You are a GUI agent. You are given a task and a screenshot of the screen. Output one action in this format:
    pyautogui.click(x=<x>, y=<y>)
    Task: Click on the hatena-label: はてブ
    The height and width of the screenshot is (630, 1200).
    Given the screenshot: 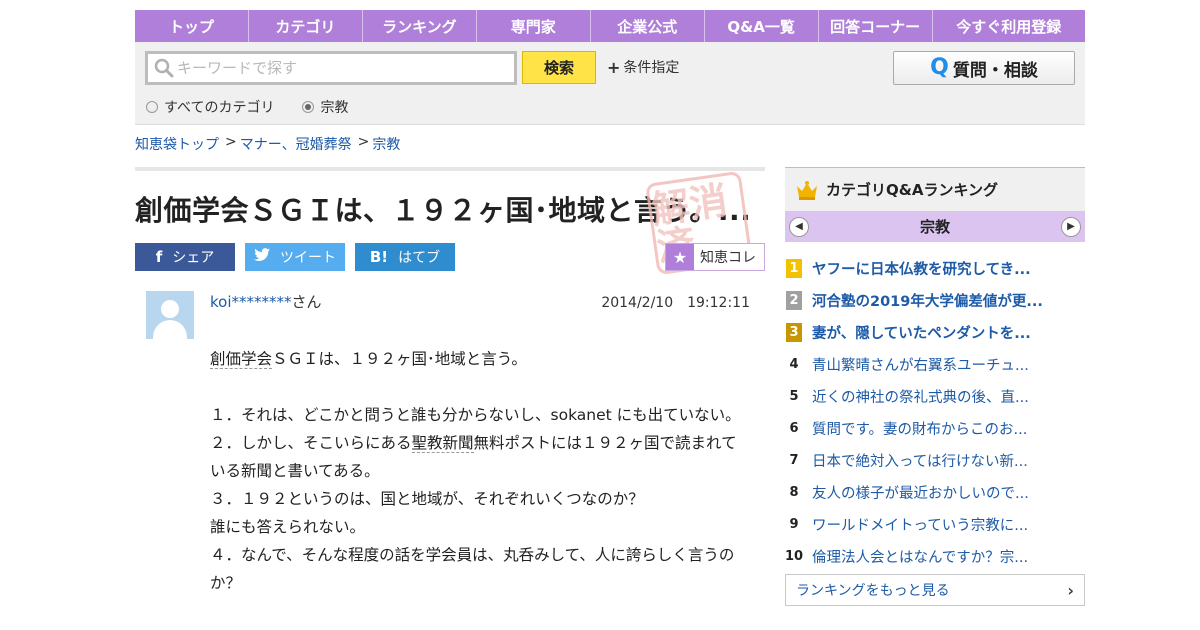 What is the action you would take?
    pyautogui.click(x=419, y=258)
    